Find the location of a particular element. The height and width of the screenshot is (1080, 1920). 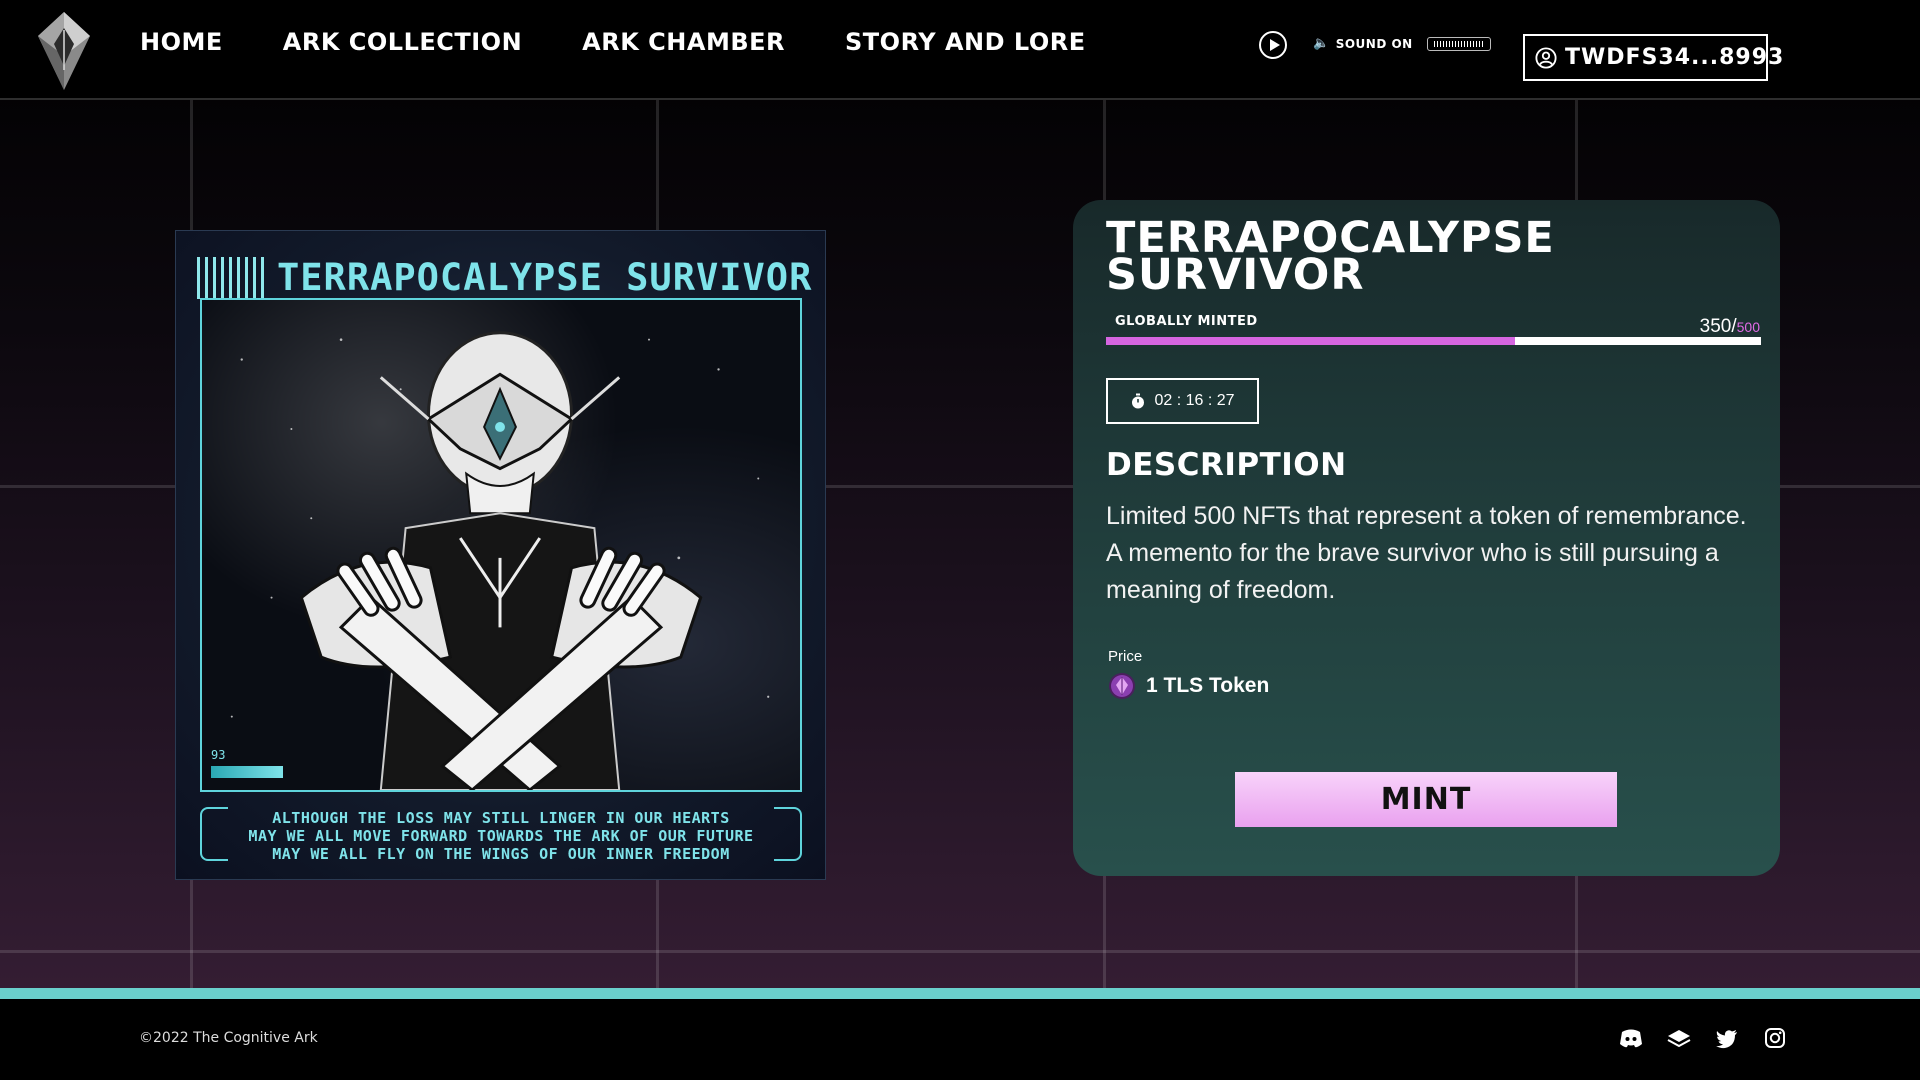

artwork-title-text: TERRAPOCALYPSE SURVIVOR is located at coordinates (545, 277).